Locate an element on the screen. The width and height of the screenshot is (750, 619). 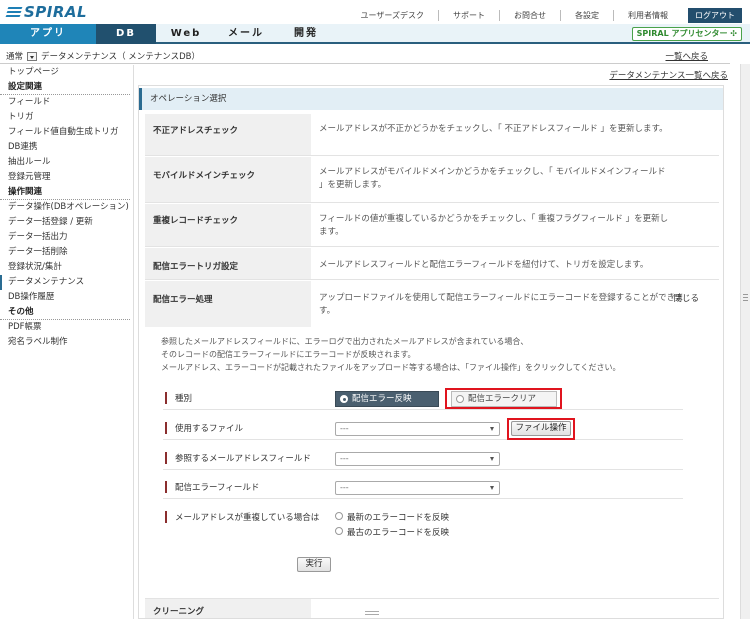
file-label: 使用するファイル is located at coordinates (209, 429).